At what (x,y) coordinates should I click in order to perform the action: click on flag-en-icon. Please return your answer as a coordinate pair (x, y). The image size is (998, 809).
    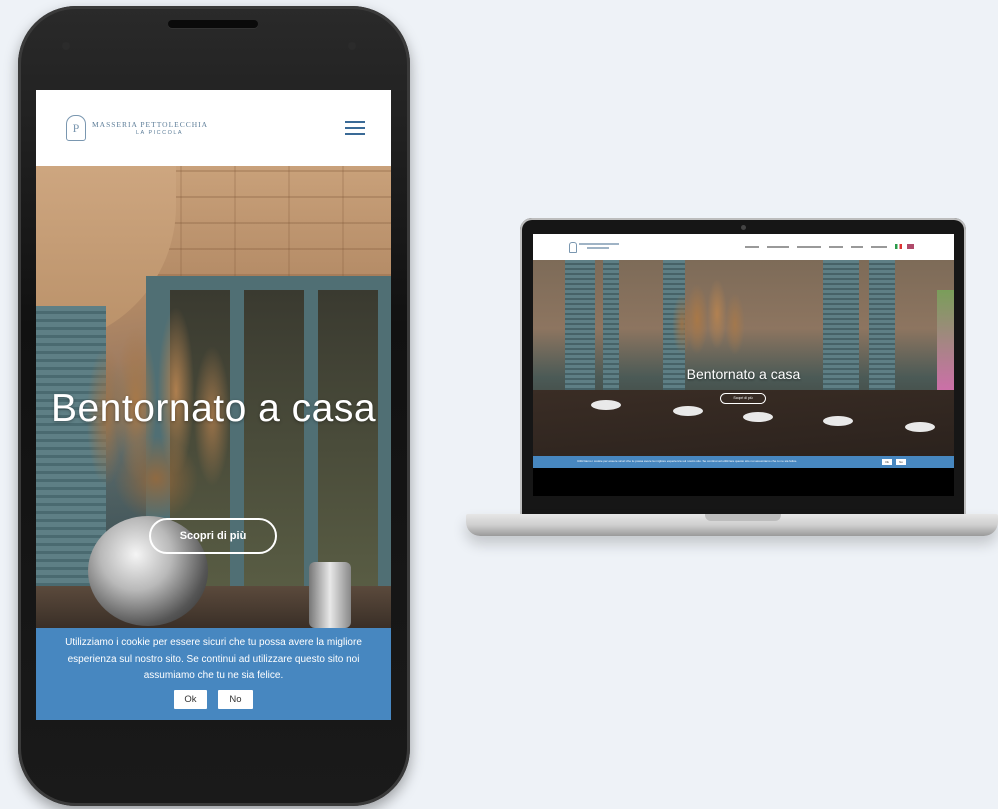
    Looking at the image, I should click on (910, 246).